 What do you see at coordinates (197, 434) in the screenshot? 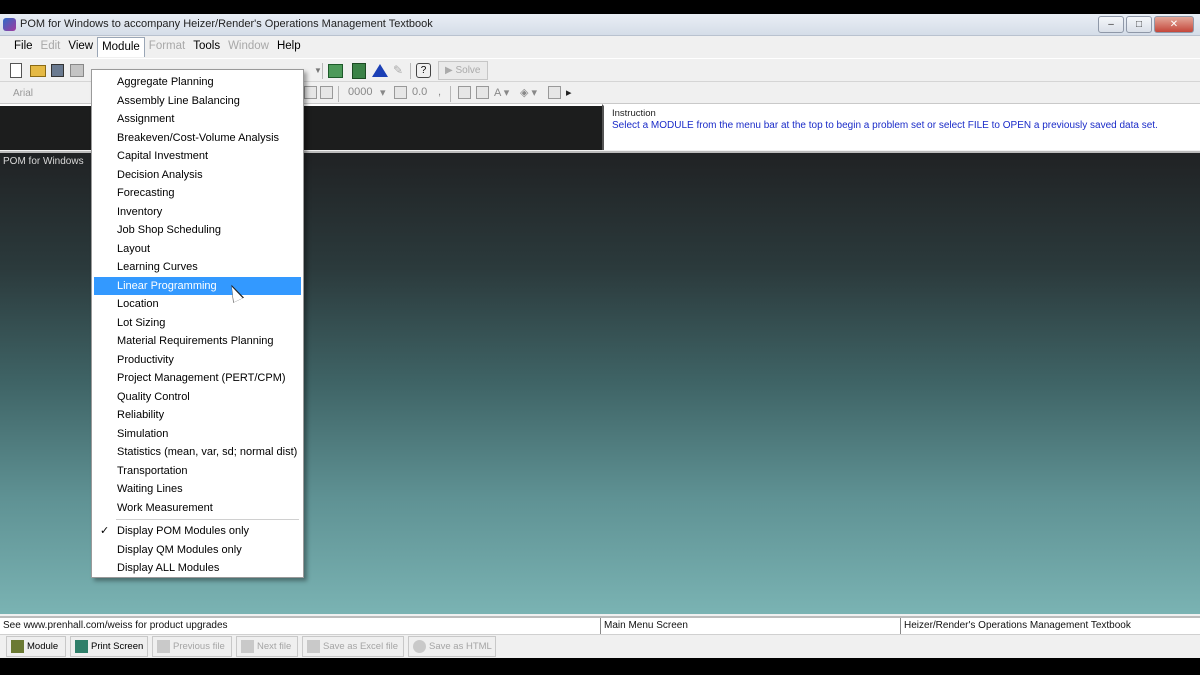
I see `menu-item-simulation: Simulation` at bounding box center [197, 434].